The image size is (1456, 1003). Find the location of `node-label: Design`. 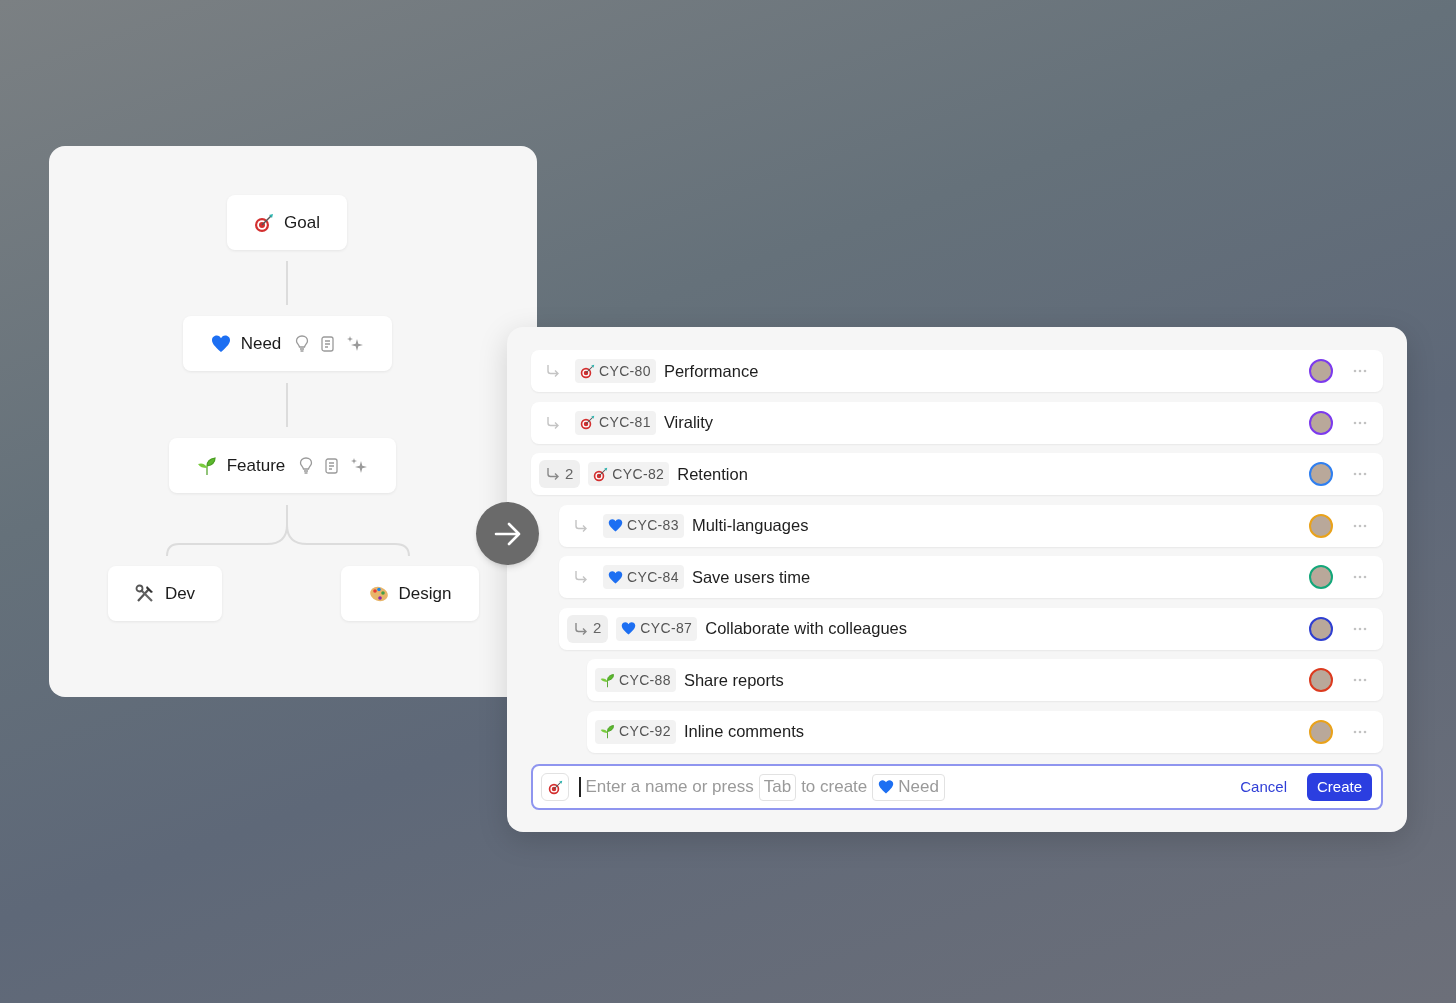

node-label: Design is located at coordinates (425, 593).